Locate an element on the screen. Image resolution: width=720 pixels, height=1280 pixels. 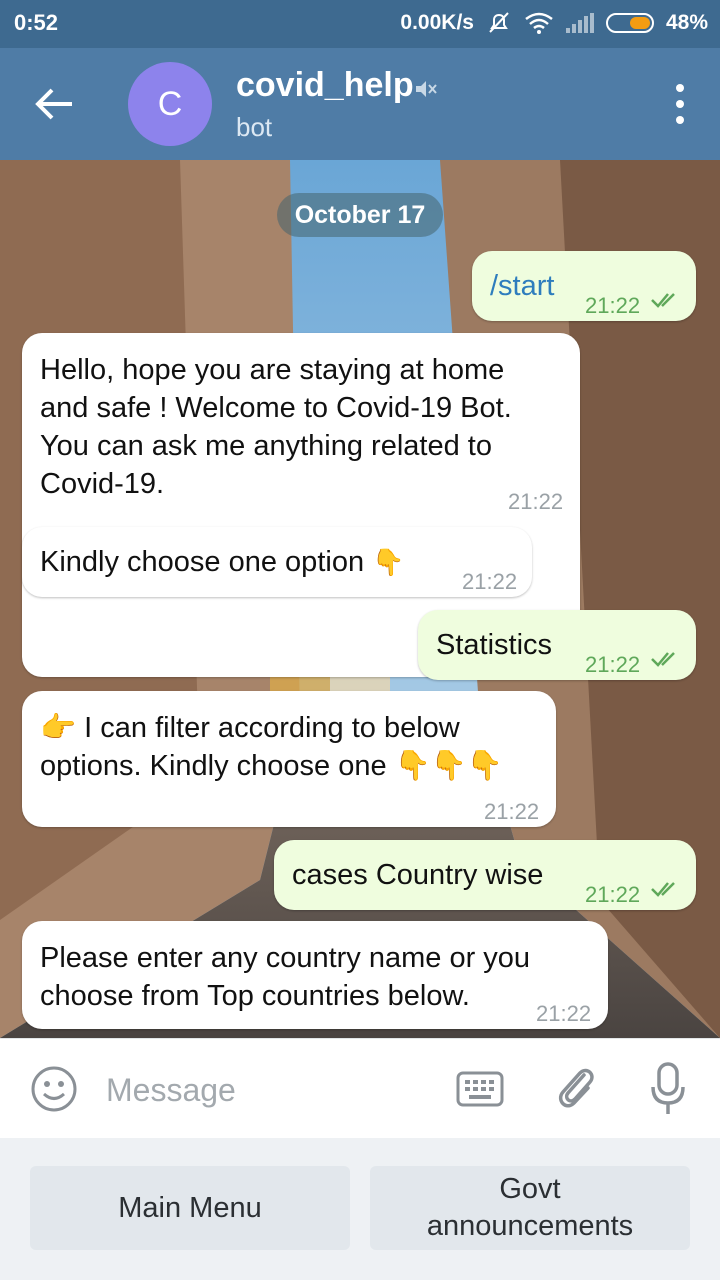
chat-subtitle: bot is located at coordinates (254, 127).